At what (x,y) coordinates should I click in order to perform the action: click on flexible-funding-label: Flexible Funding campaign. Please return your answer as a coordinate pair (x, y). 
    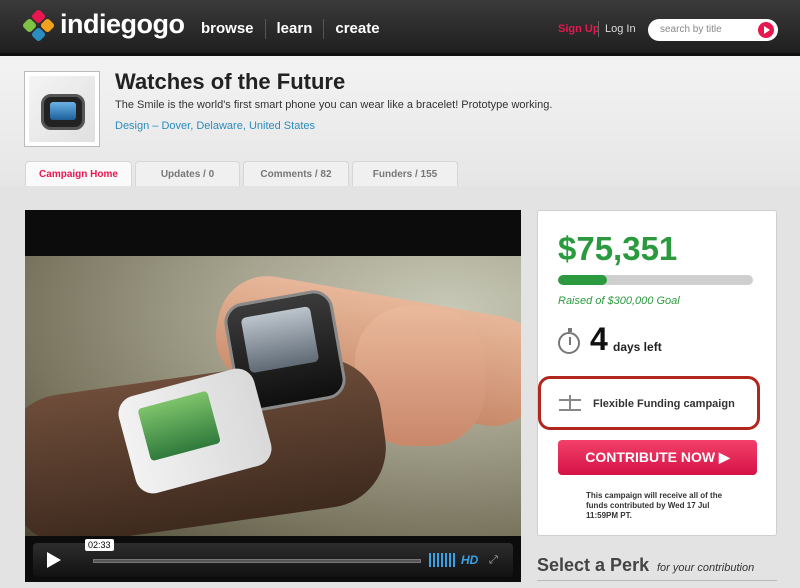
    Looking at the image, I should click on (664, 404).